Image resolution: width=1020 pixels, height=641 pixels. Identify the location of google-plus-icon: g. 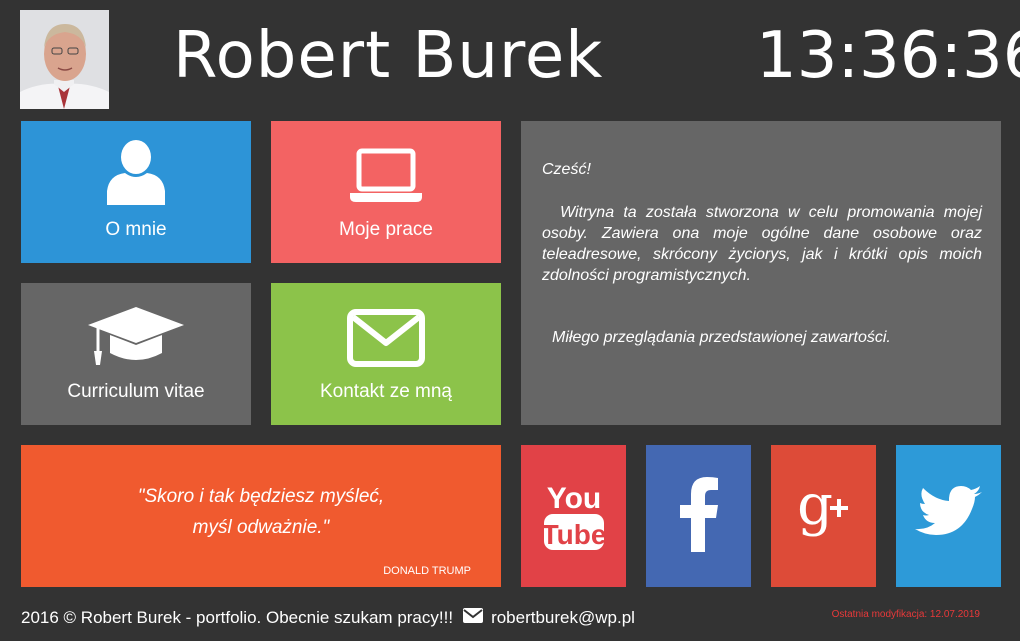
(824, 514).